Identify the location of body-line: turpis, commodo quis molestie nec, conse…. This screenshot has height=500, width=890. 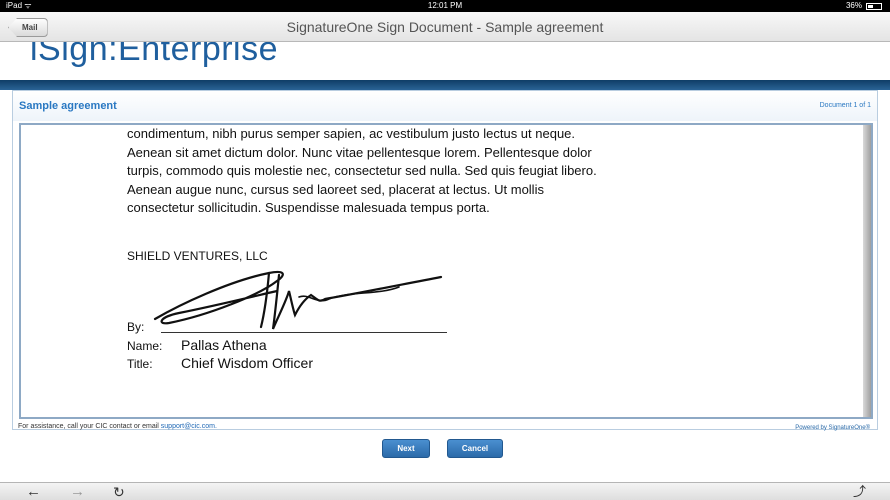
(362, 170).